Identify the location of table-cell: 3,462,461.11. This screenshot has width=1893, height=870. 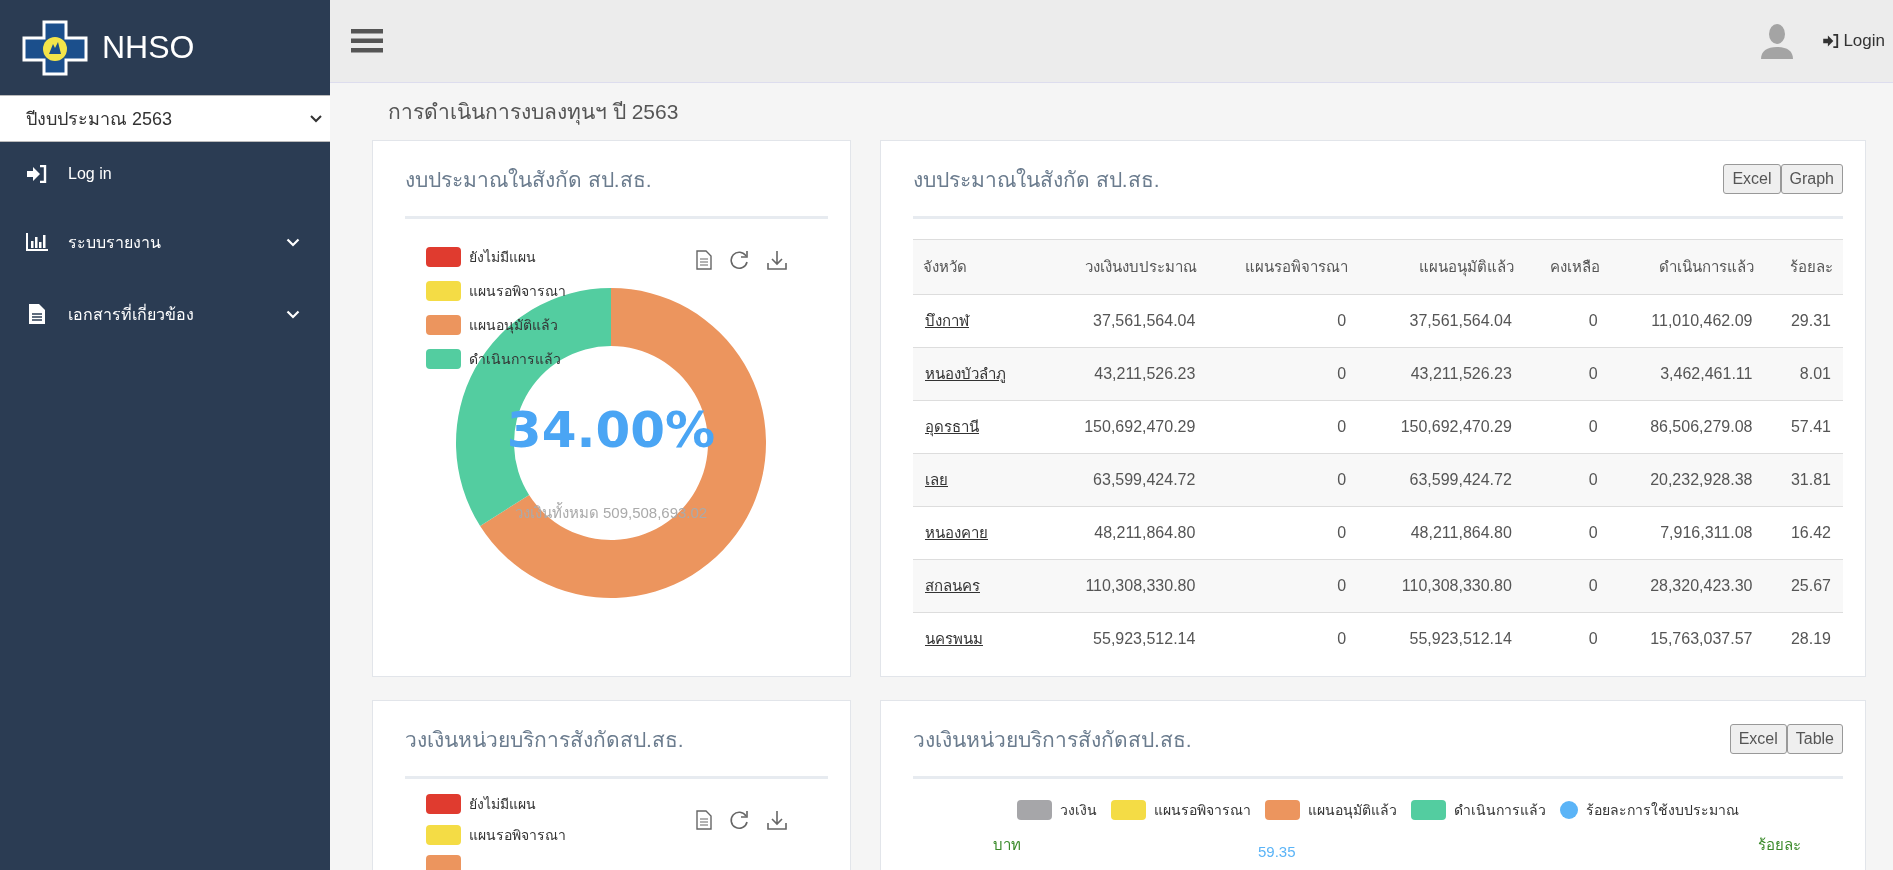
(1687, 374).